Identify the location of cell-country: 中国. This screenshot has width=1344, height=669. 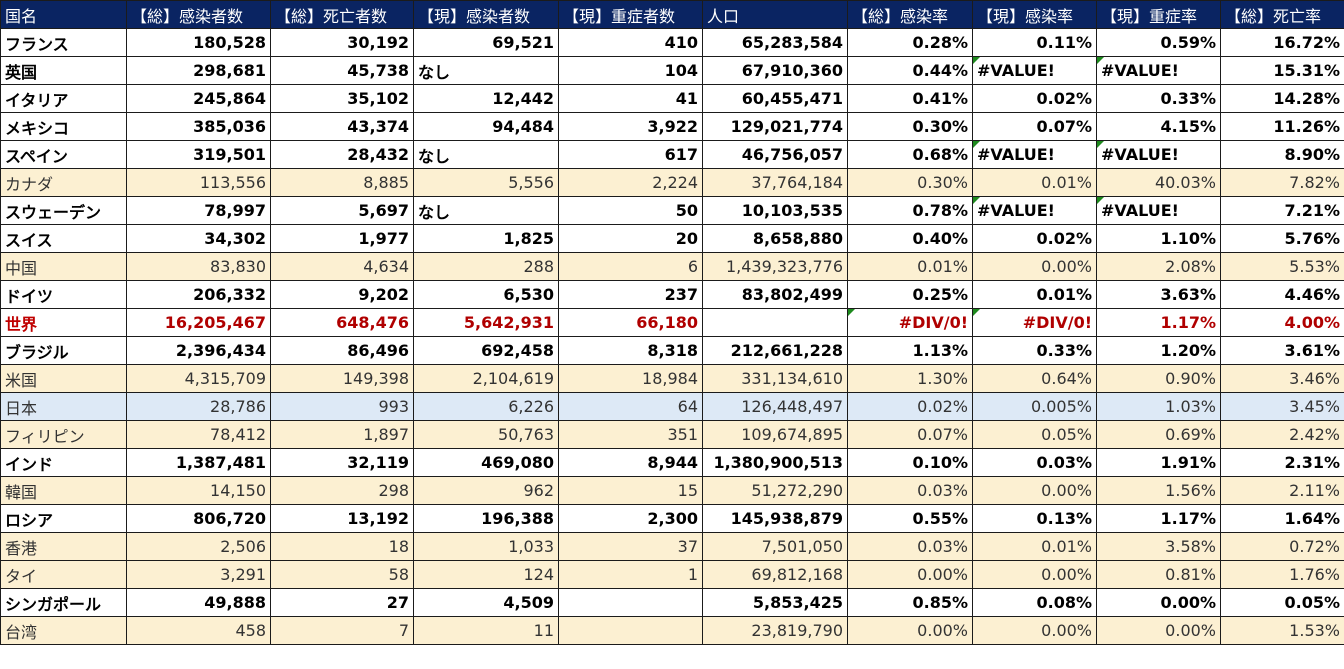
(63, 266).